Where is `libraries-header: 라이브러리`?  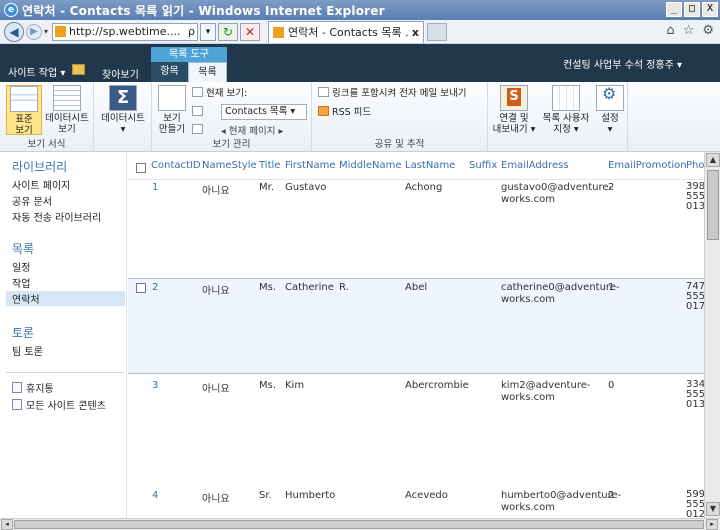 libraries-header: 라이브러리 is located at coordinates (39, 166).